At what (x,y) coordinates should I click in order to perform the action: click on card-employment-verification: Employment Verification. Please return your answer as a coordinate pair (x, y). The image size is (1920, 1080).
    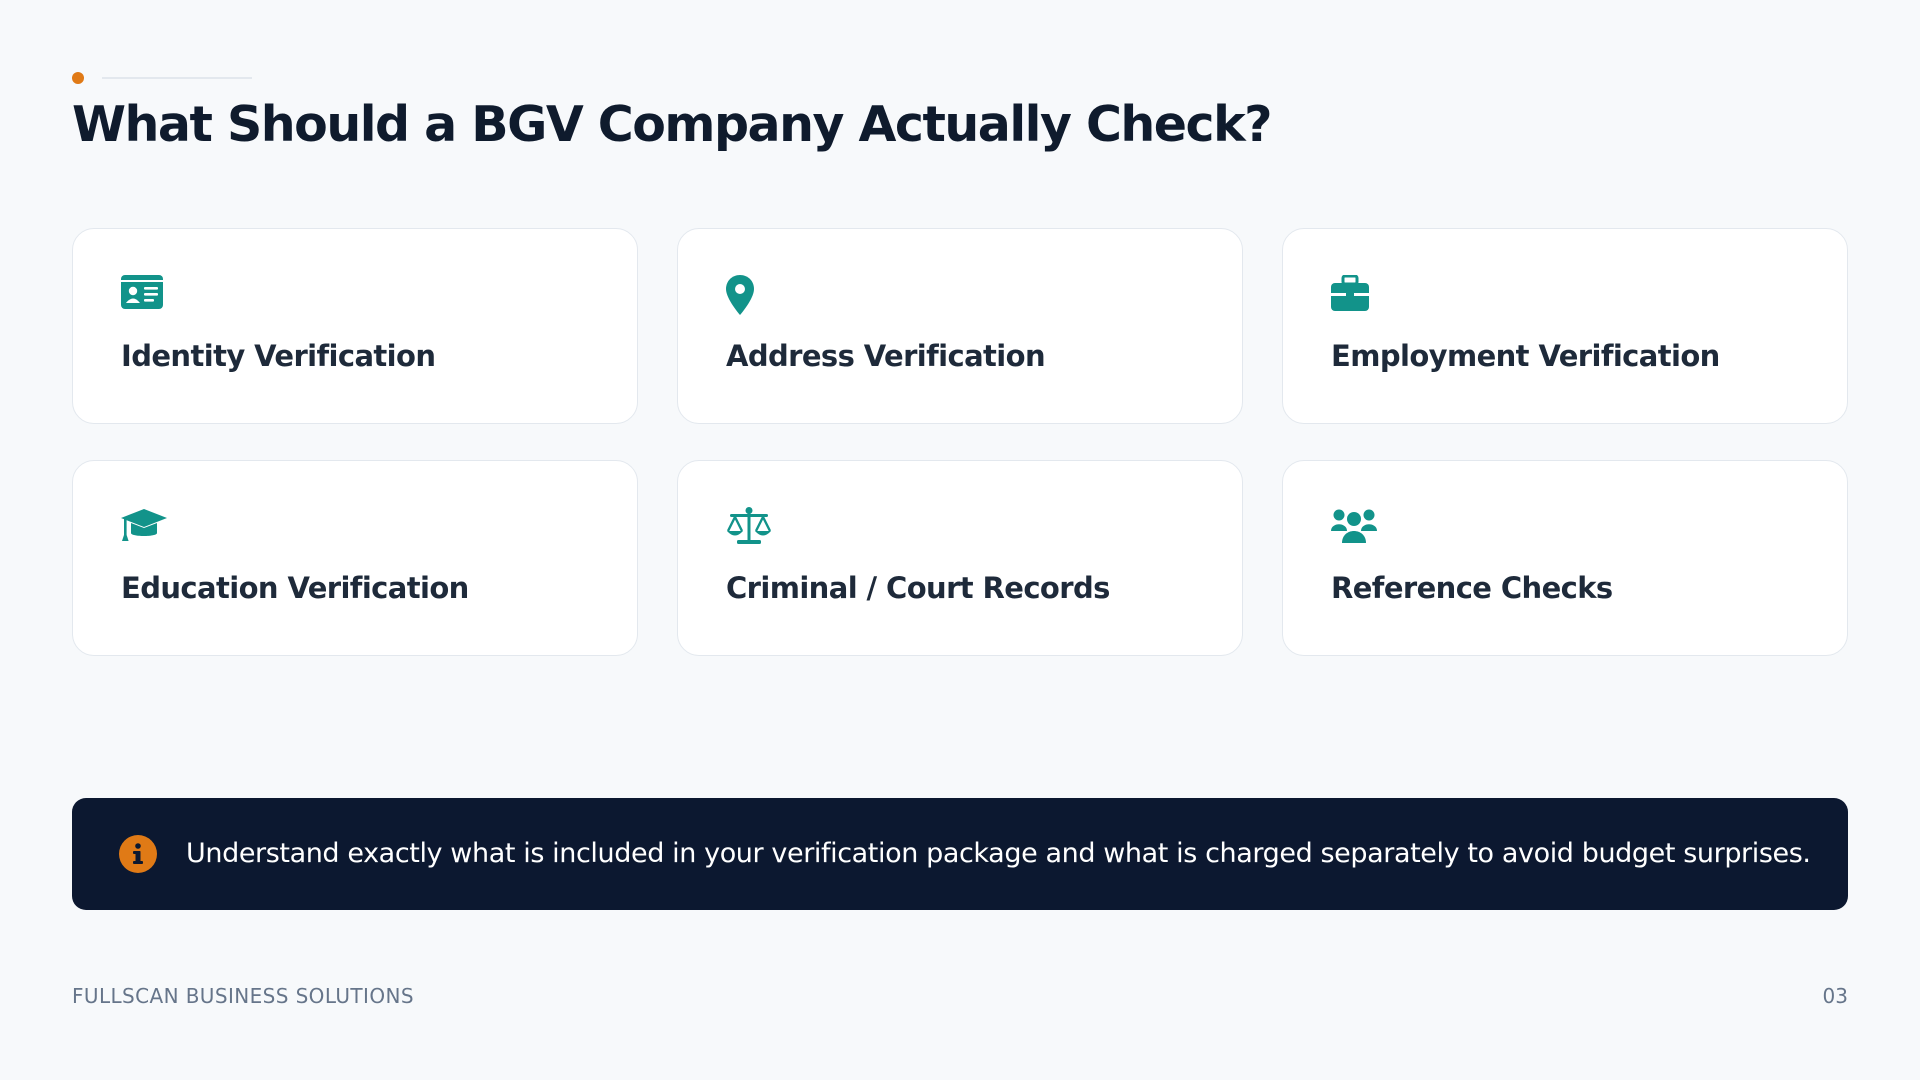
    Looking at the image, I should click on (1565, 326).